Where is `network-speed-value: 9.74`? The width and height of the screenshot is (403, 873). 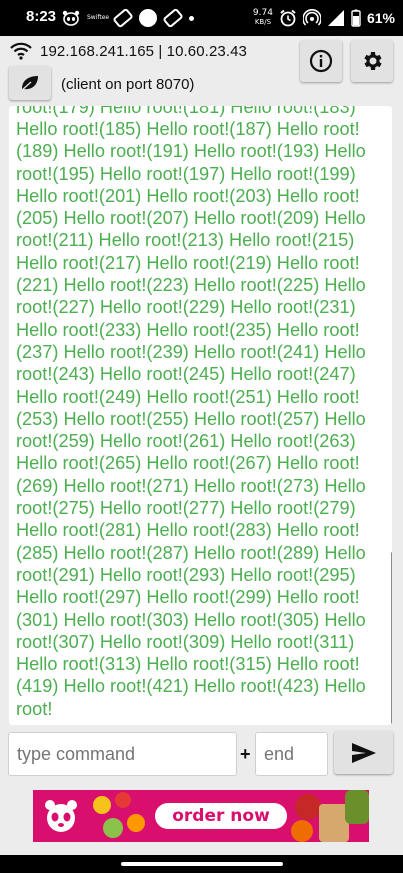 network-speed-value: 9.74 is located at coordinates (262, 13).